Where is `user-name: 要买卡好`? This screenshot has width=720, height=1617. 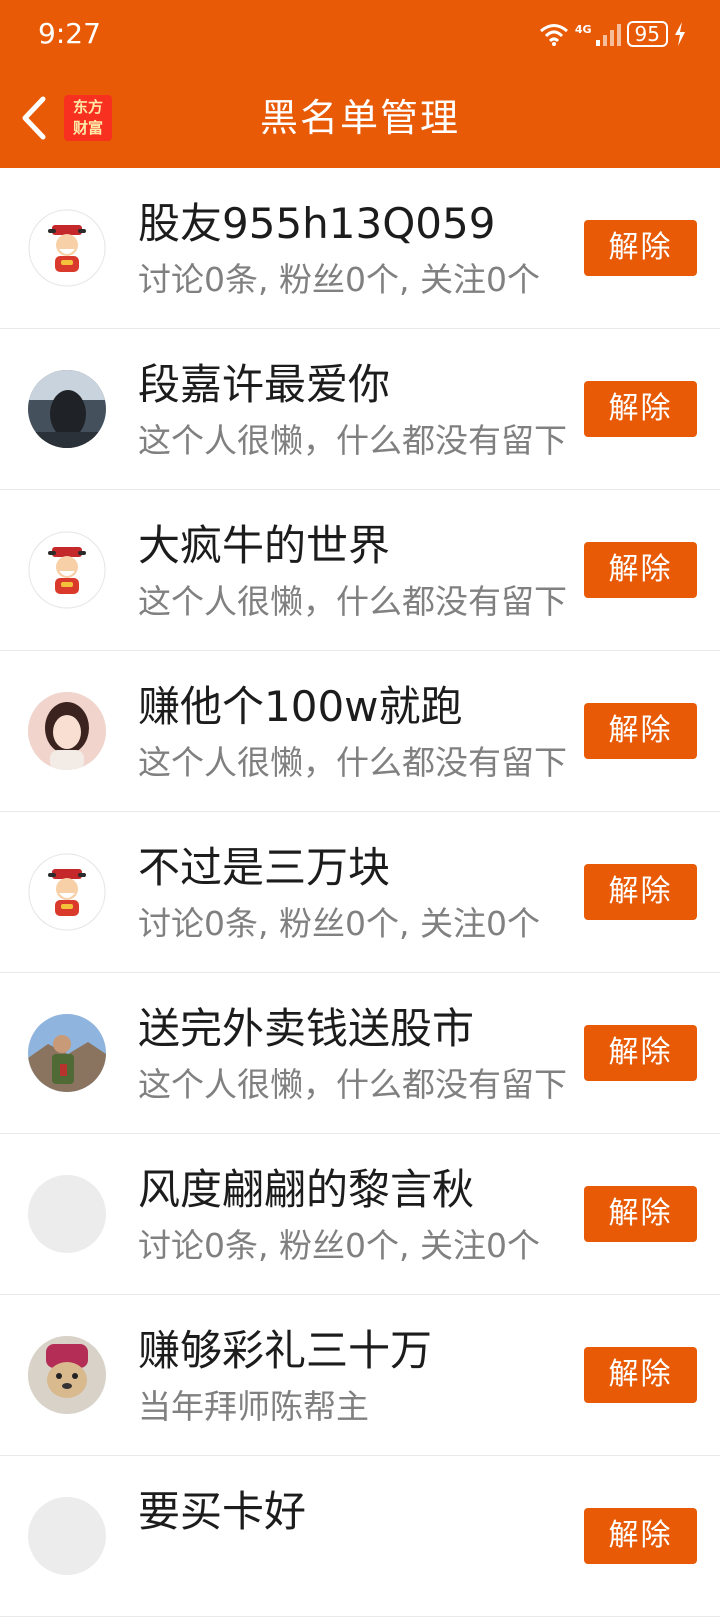
user-name: 要买卡好 is located at coordinates (222, 1511).